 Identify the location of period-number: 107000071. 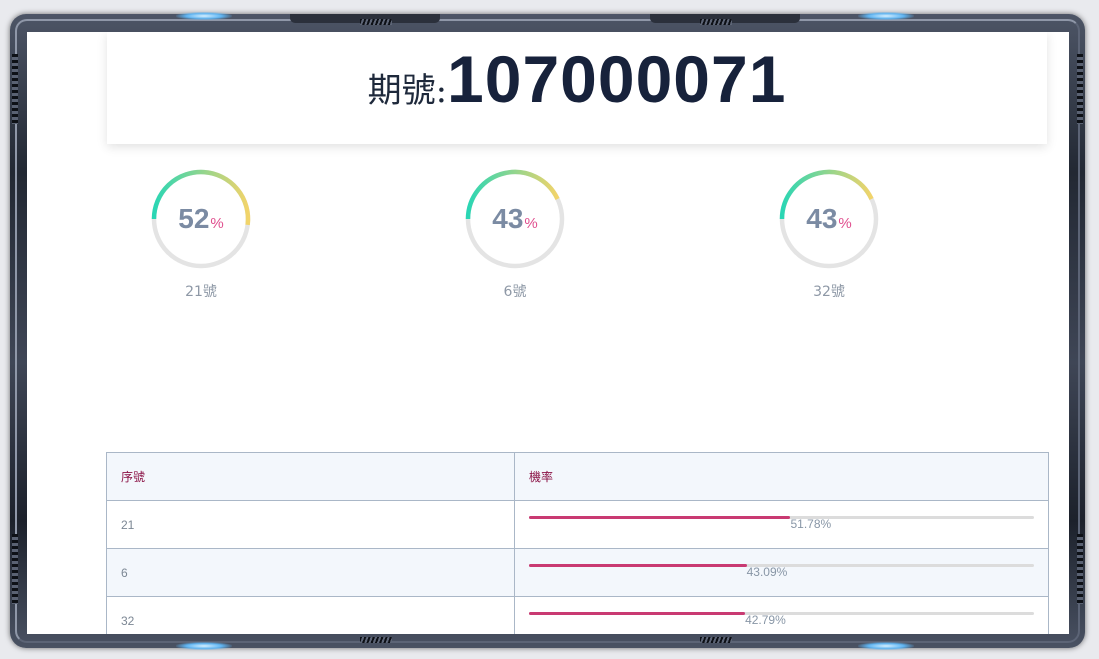
(617, 79).